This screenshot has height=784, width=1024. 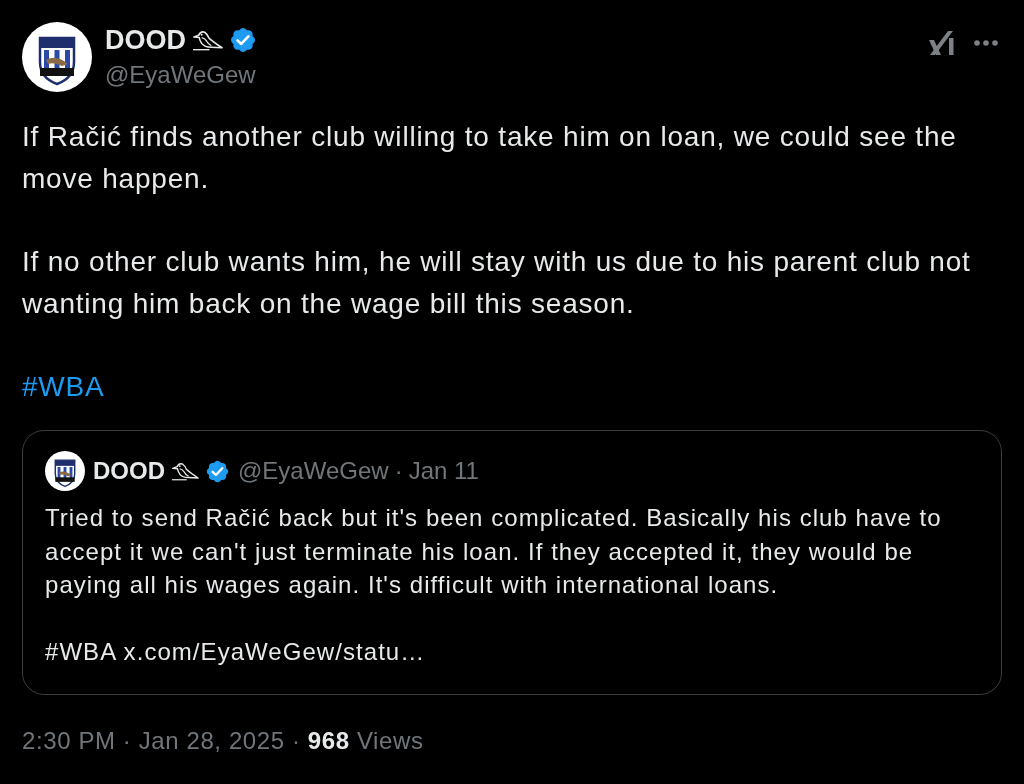 What do you see at coordinates (223, 740) in the screenshot?
I see `post-meta: 2:30 PM · Jan 28, 2025 · 968 Views` at bounding box center [223, 740].